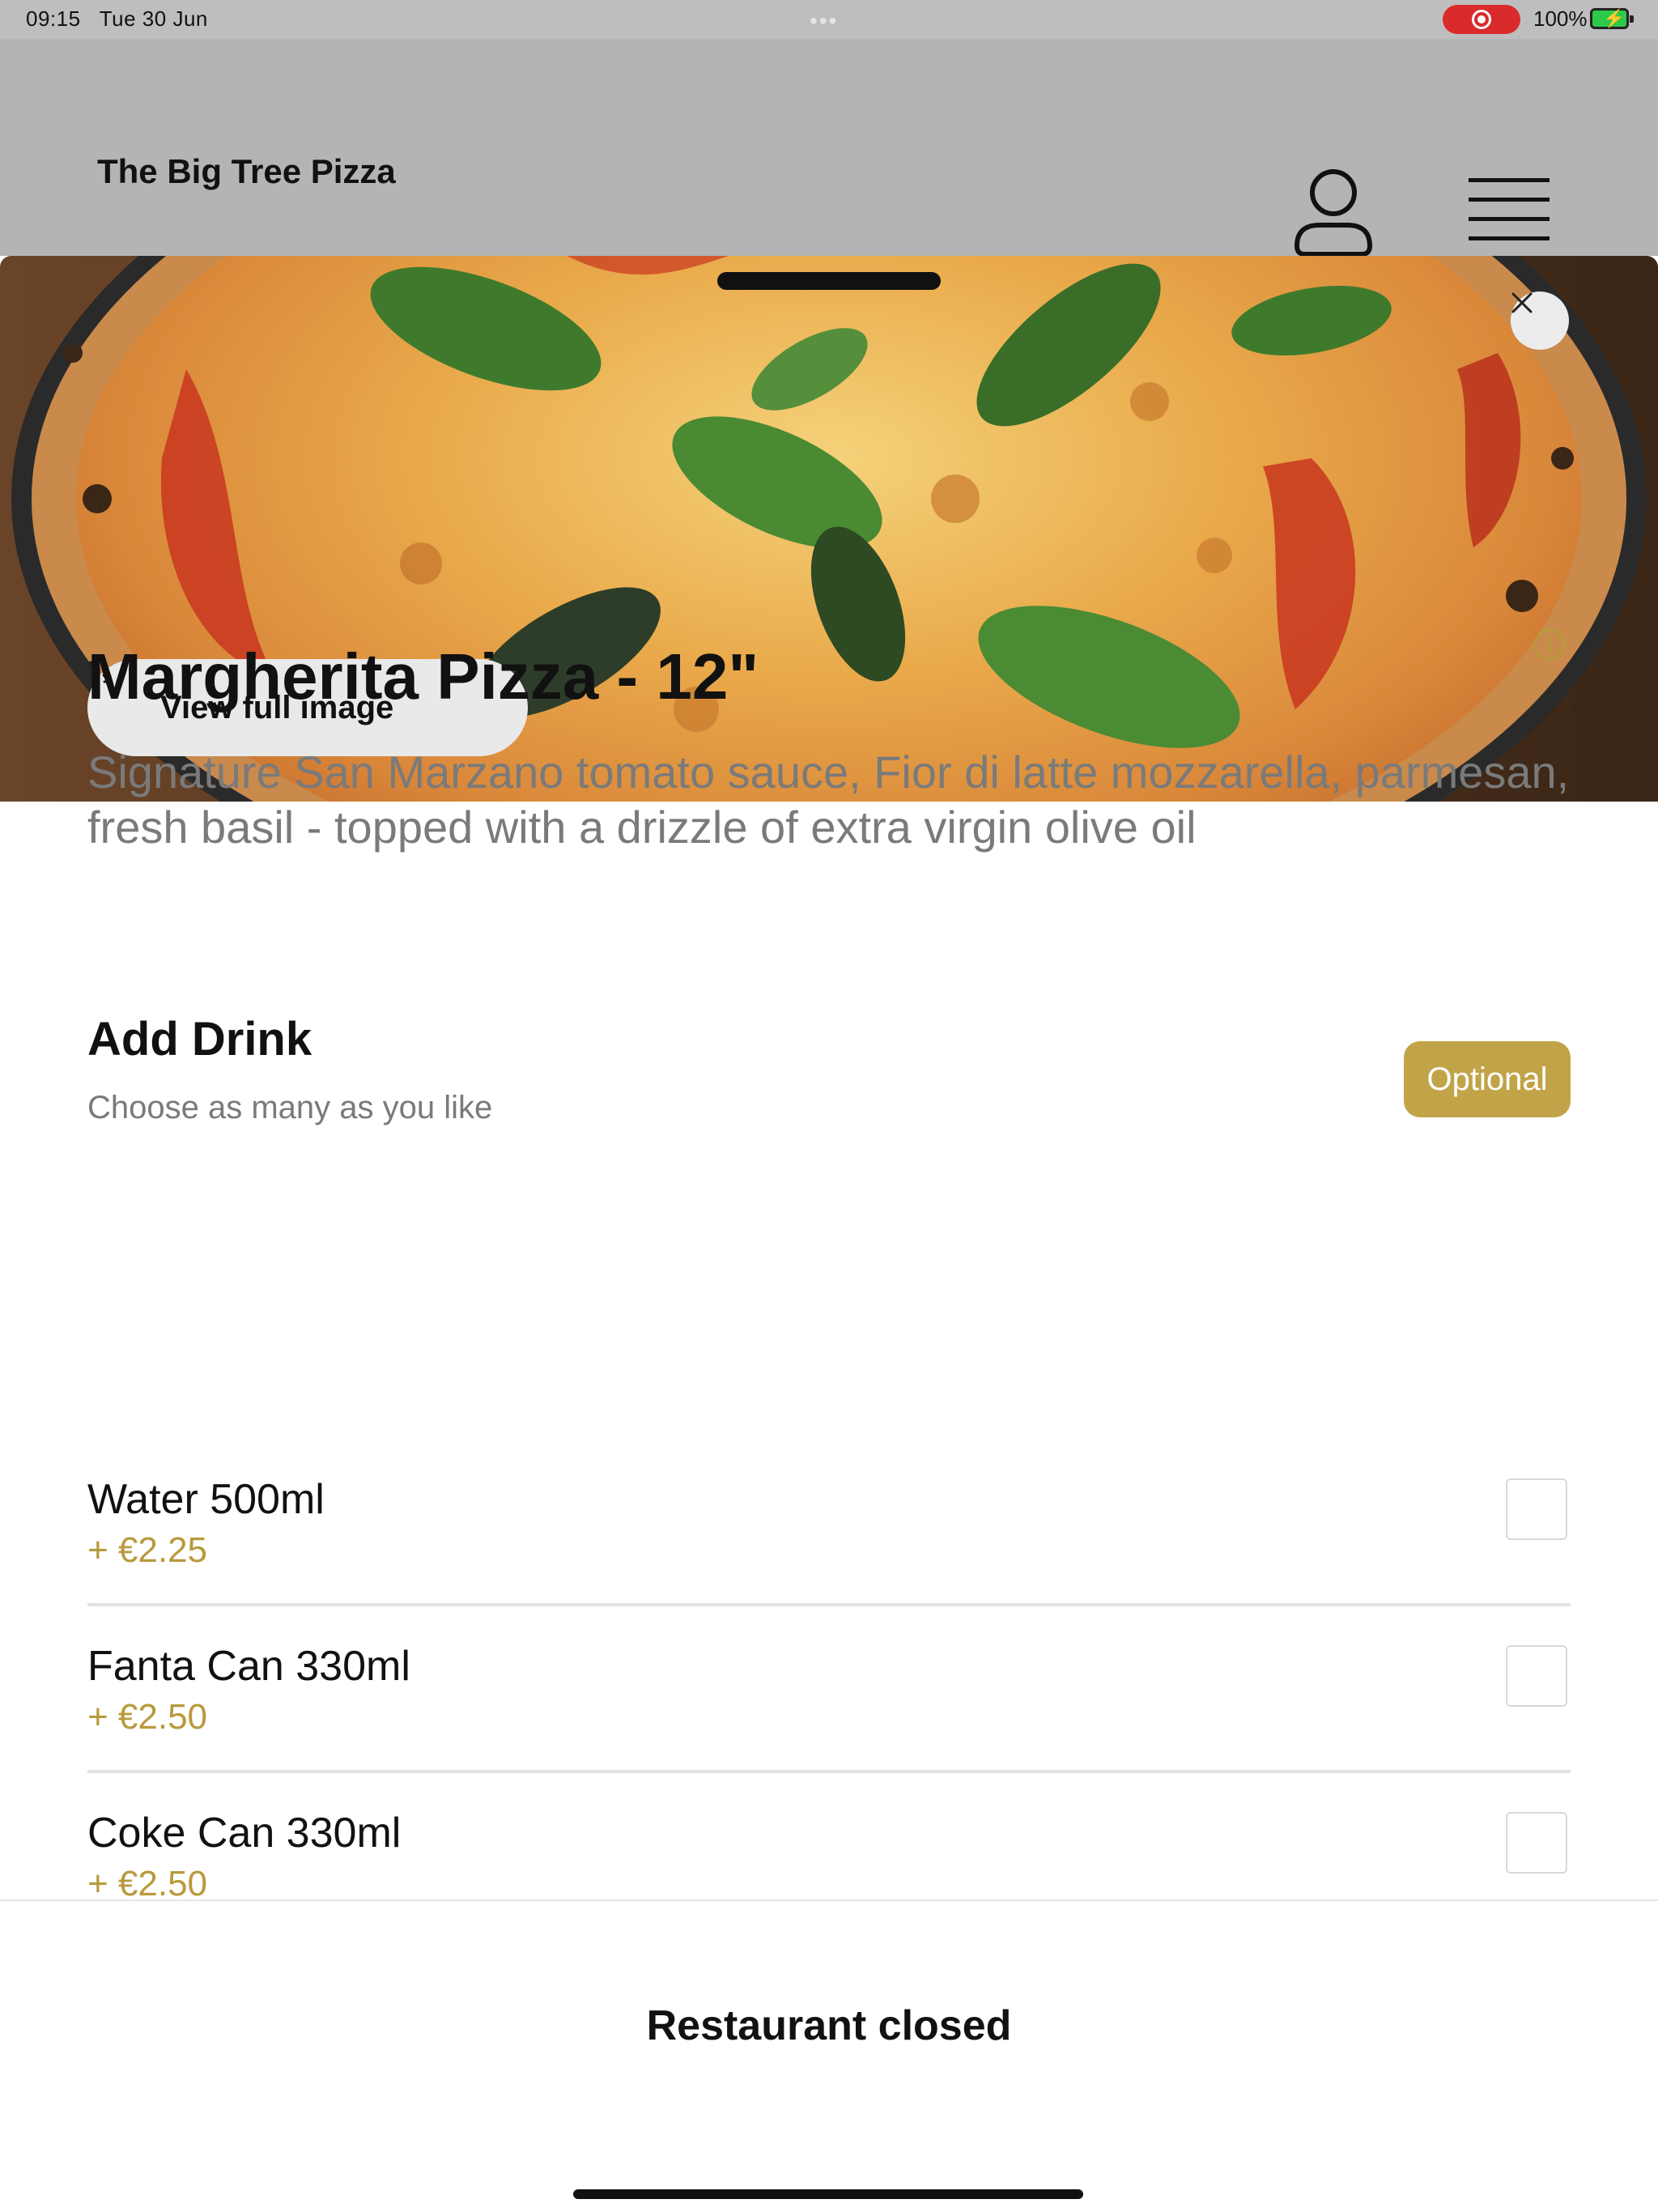  I want to click on person-icon, so click(1333, 213).